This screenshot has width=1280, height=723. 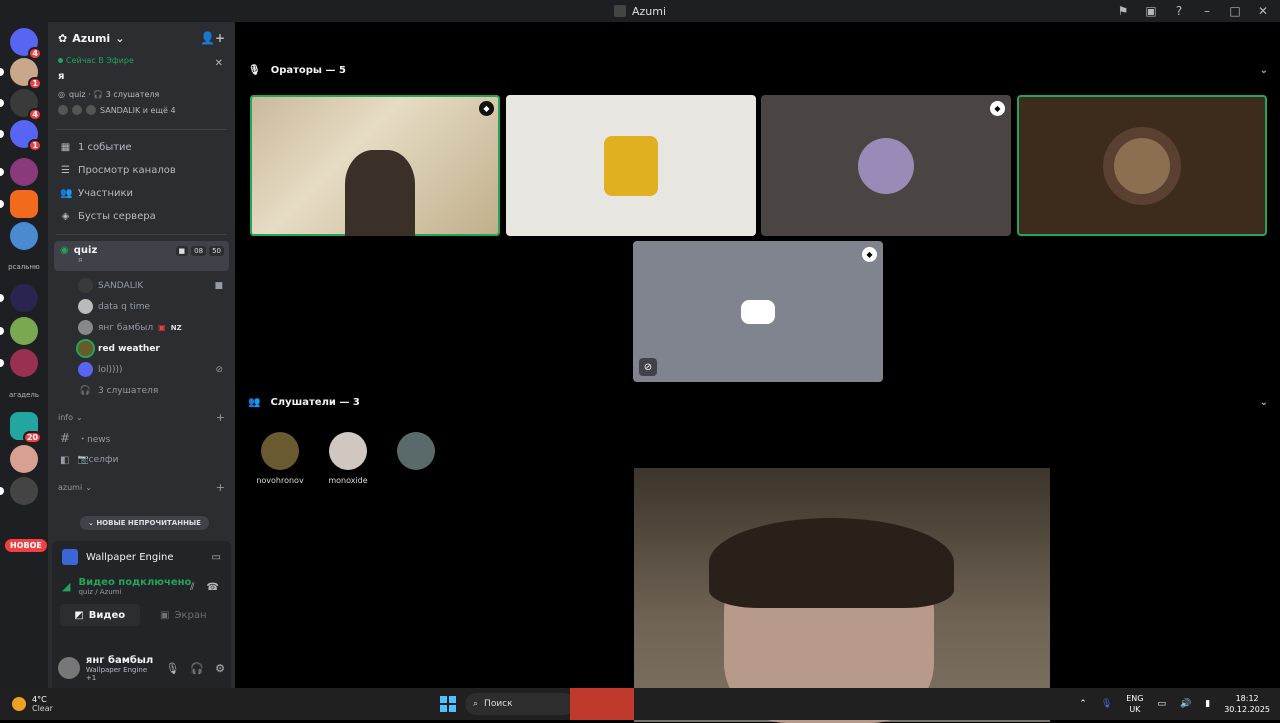 I want to click on voice-member: янг бамбыл ▣ NZ, so click(x=141, y=327).